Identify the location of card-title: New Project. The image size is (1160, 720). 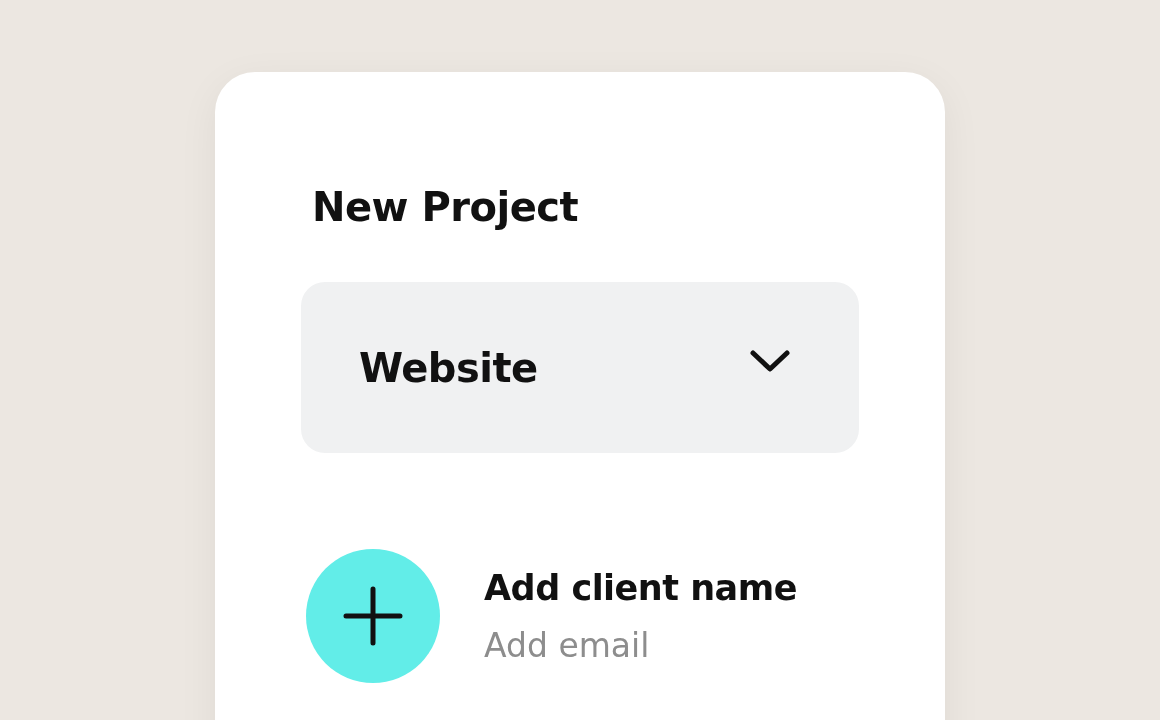
(446, 207).